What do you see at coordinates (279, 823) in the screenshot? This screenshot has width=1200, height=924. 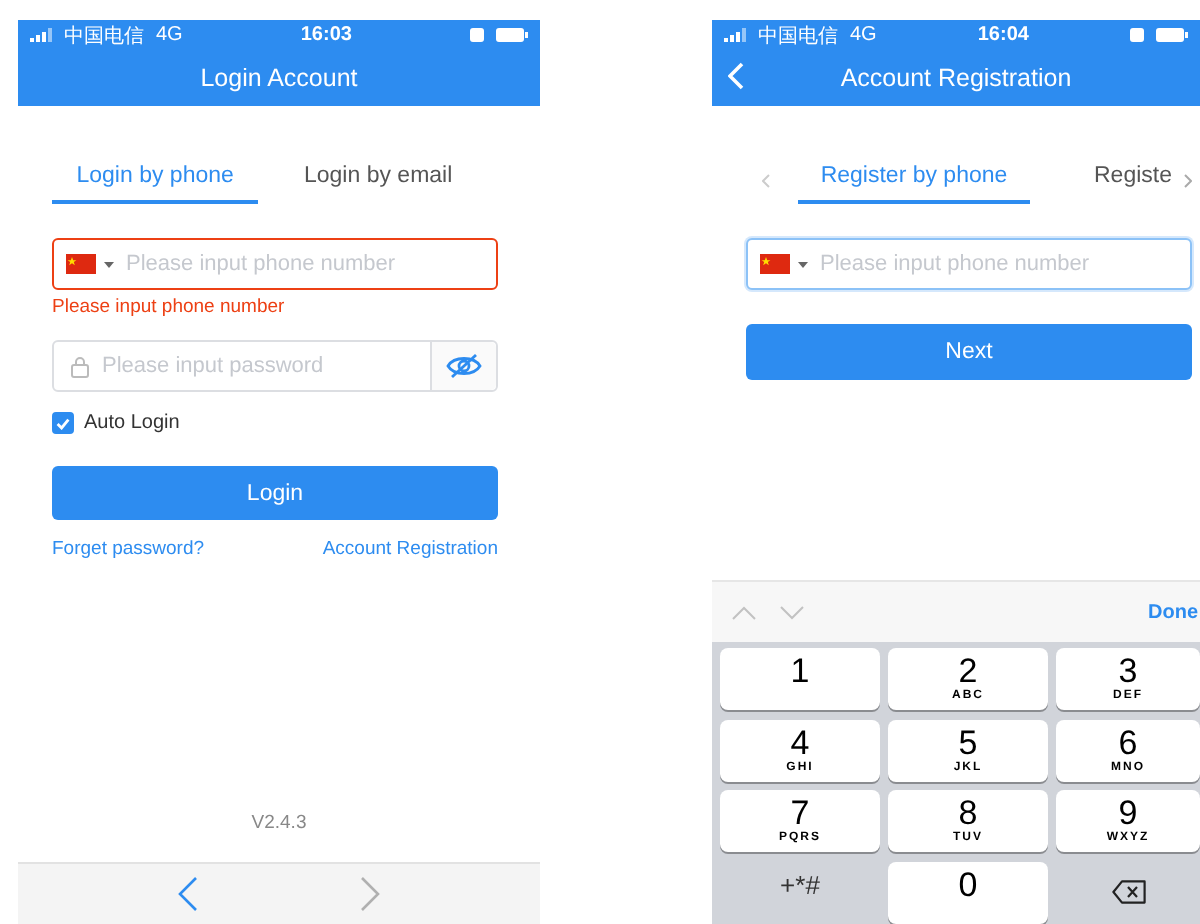 I see `version-label: V2.4.3` at bounding box center [279, 823].